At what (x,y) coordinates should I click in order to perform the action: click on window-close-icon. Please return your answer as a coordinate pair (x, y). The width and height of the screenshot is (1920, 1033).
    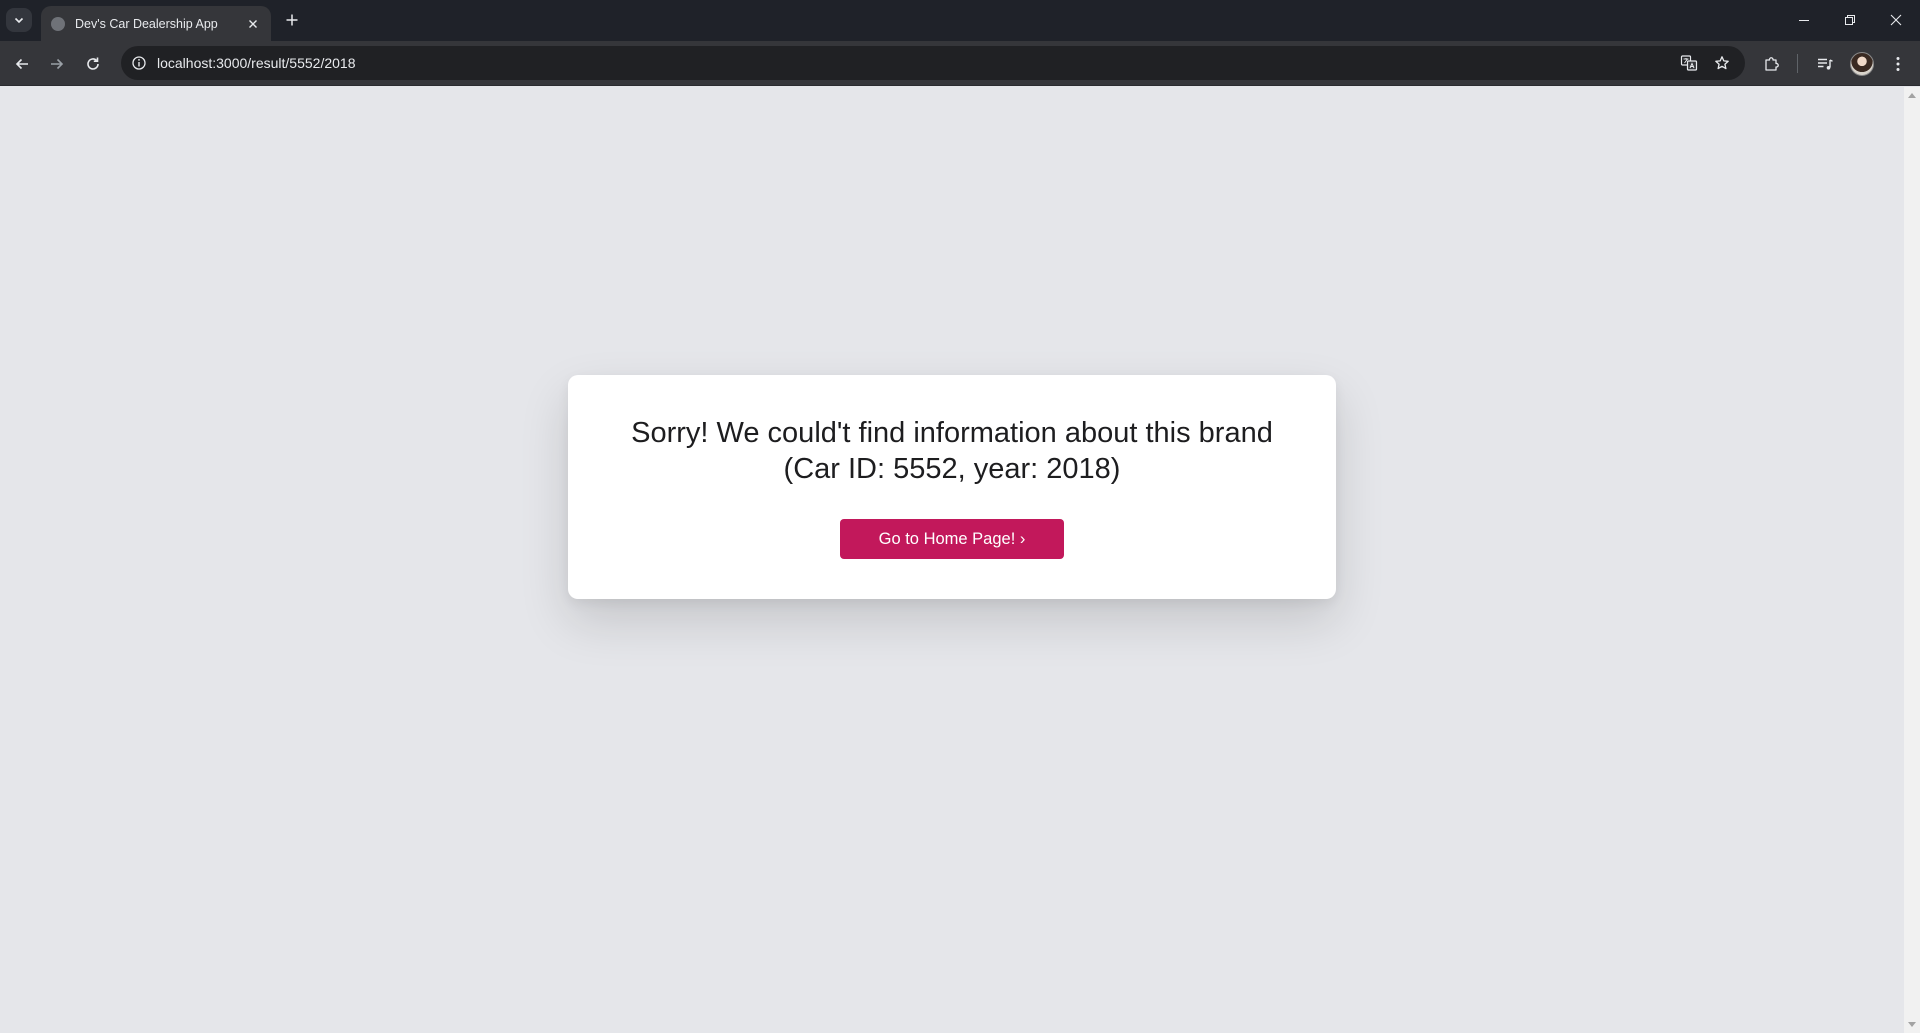
    Looking at the image, I should click on (1896, 20).